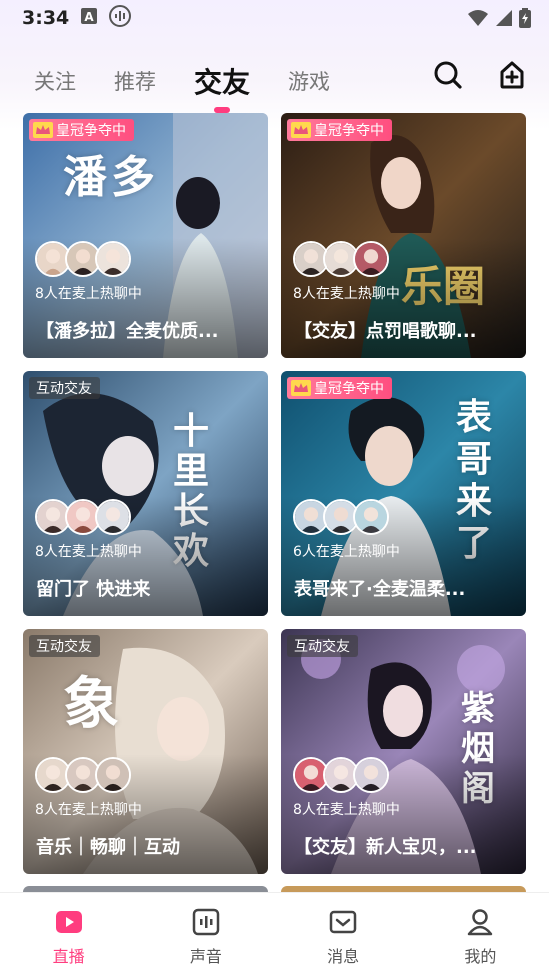 The height and width of the screenshot is (977, 549). Describe the element at coordinates (93, 589) in the screenshot. I see `room-title: 留门了 快进来` at that location.